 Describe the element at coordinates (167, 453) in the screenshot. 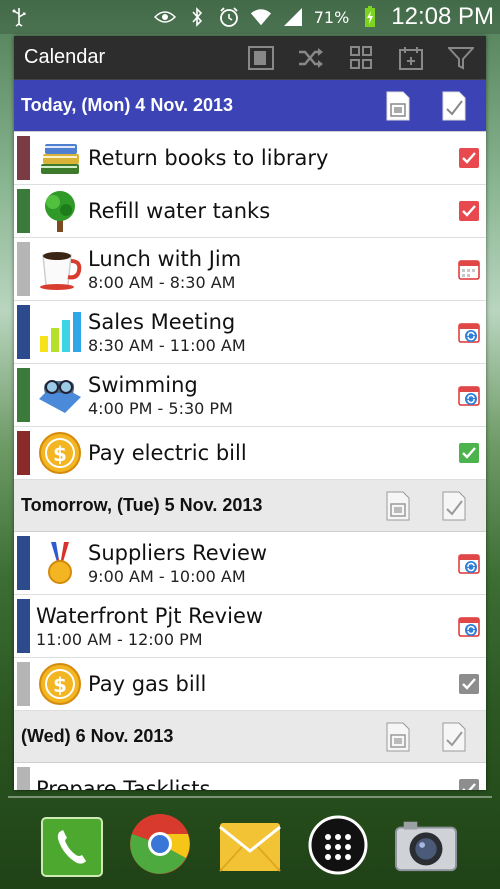

I see `item-title: Pay electric bill` at that location.